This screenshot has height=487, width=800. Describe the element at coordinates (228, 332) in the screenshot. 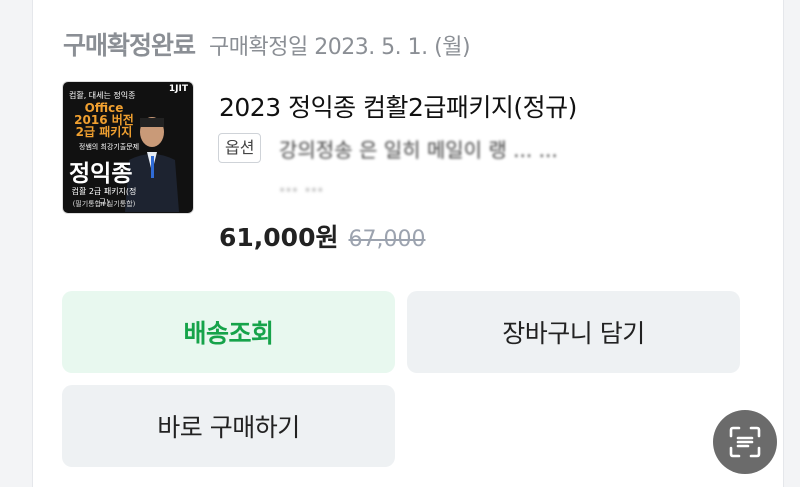

I see `track-delivery-button: 배송조회` at that location.